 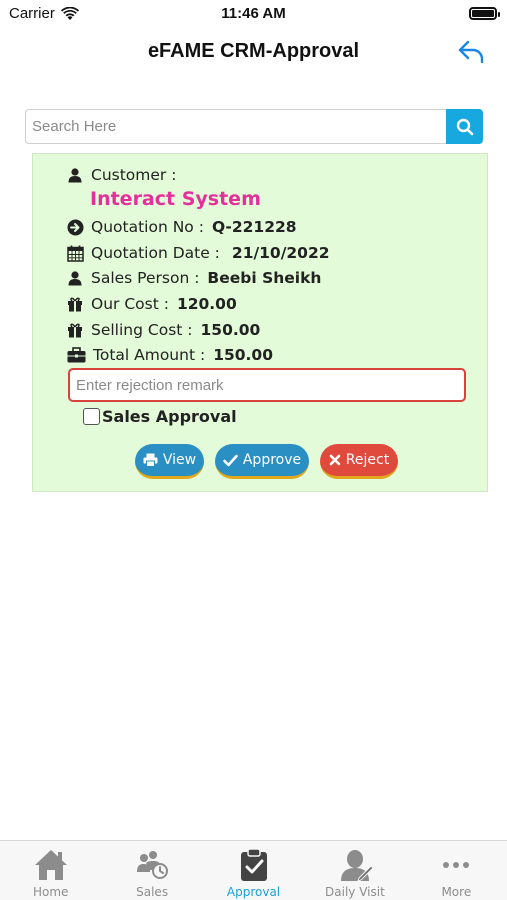 I want to click on status-time: 11:46 AM, so click(x=253, y=13).